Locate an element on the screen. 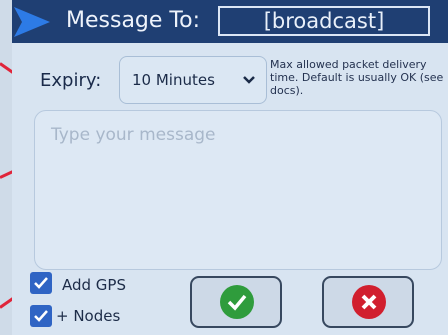  plus-nodes-checkbox is located at coordinates (41, 316).